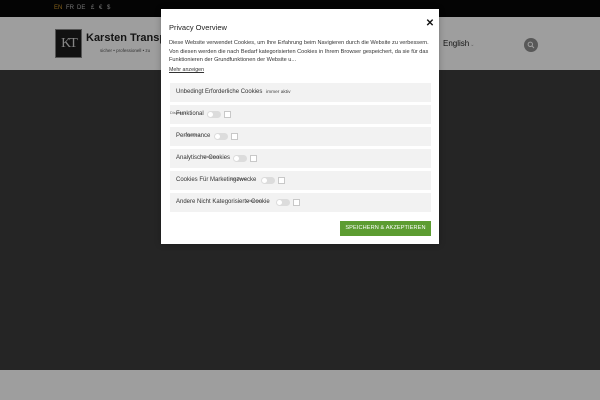 This screenshot has height=400, width=600. What do you see at coordinates (278, 92) in the screenshot?
I see `always-active-note: immer aktiv` at bounding box center [278, 92].